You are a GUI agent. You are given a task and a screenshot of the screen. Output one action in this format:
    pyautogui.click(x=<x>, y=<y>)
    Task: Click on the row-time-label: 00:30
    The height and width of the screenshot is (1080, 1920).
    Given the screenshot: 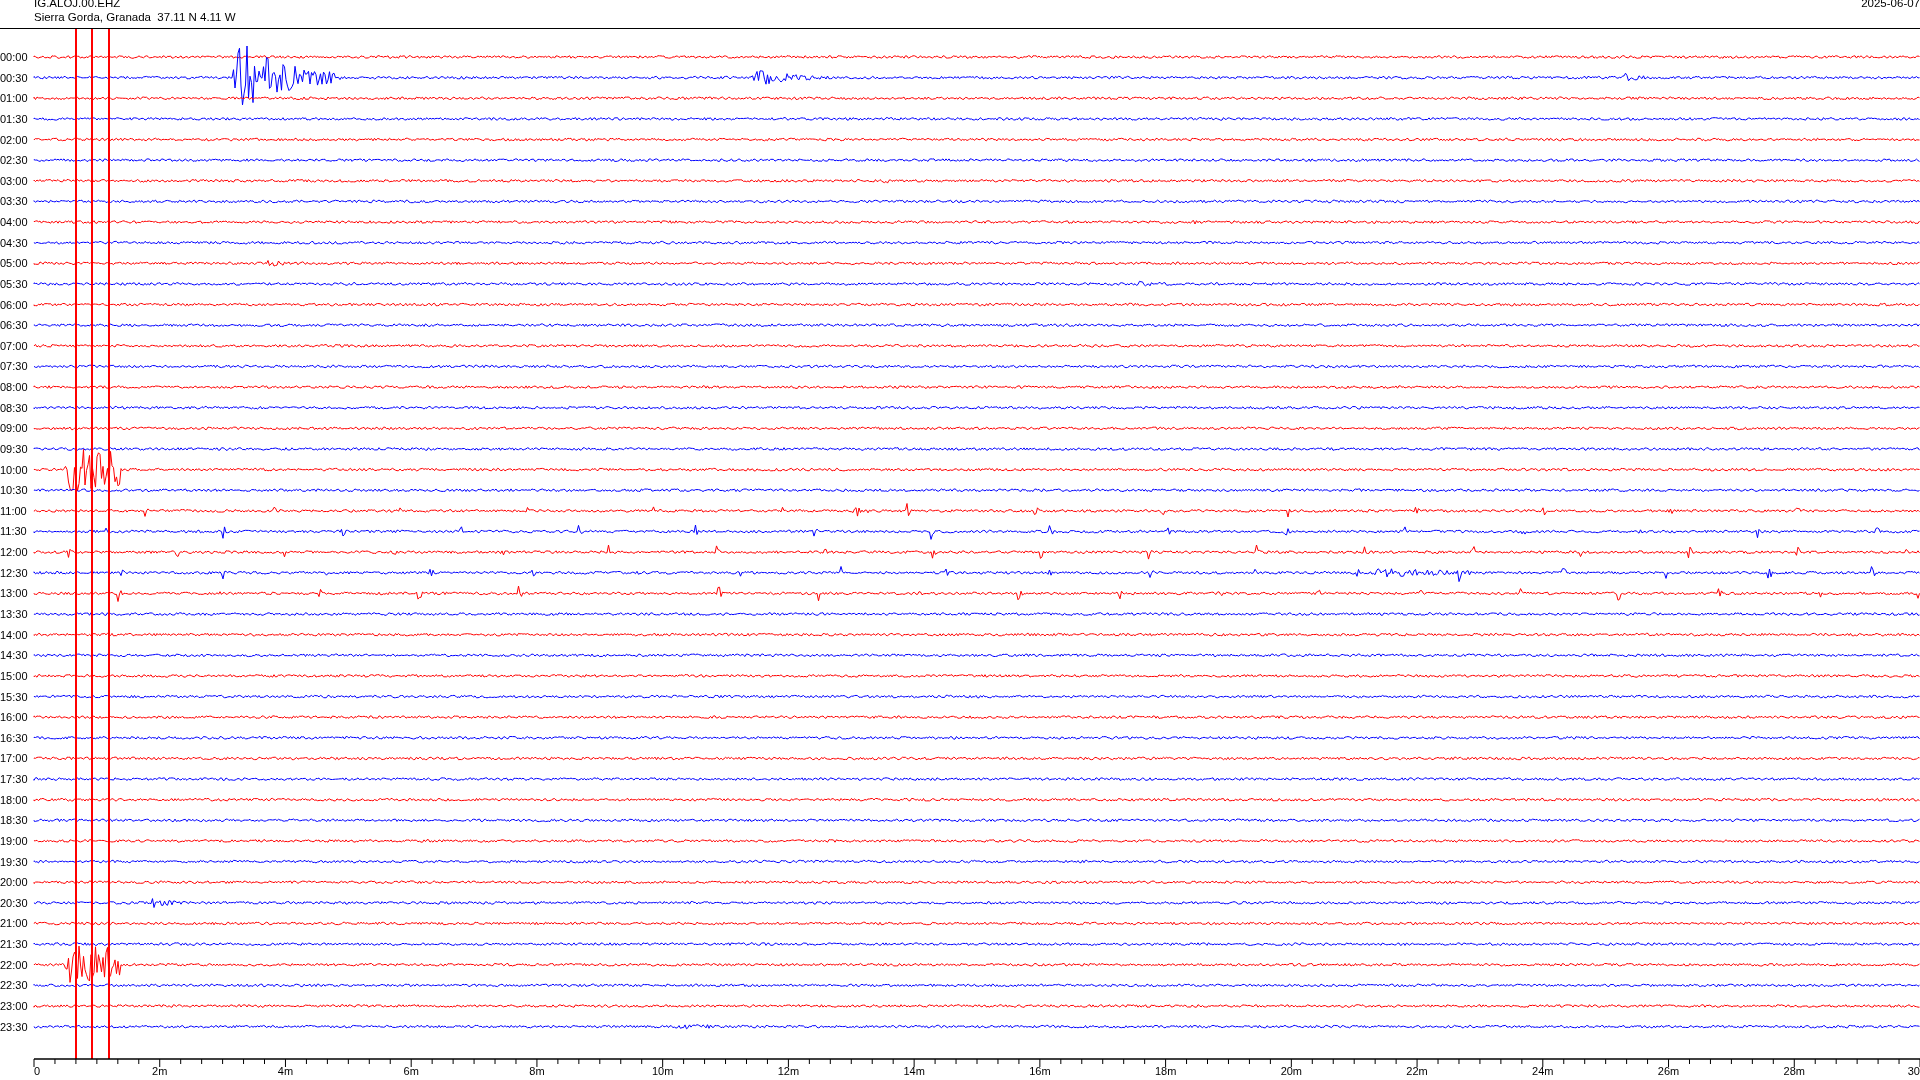 What is the action you would take?
    pyautogui.click(x=14, y=77)
    